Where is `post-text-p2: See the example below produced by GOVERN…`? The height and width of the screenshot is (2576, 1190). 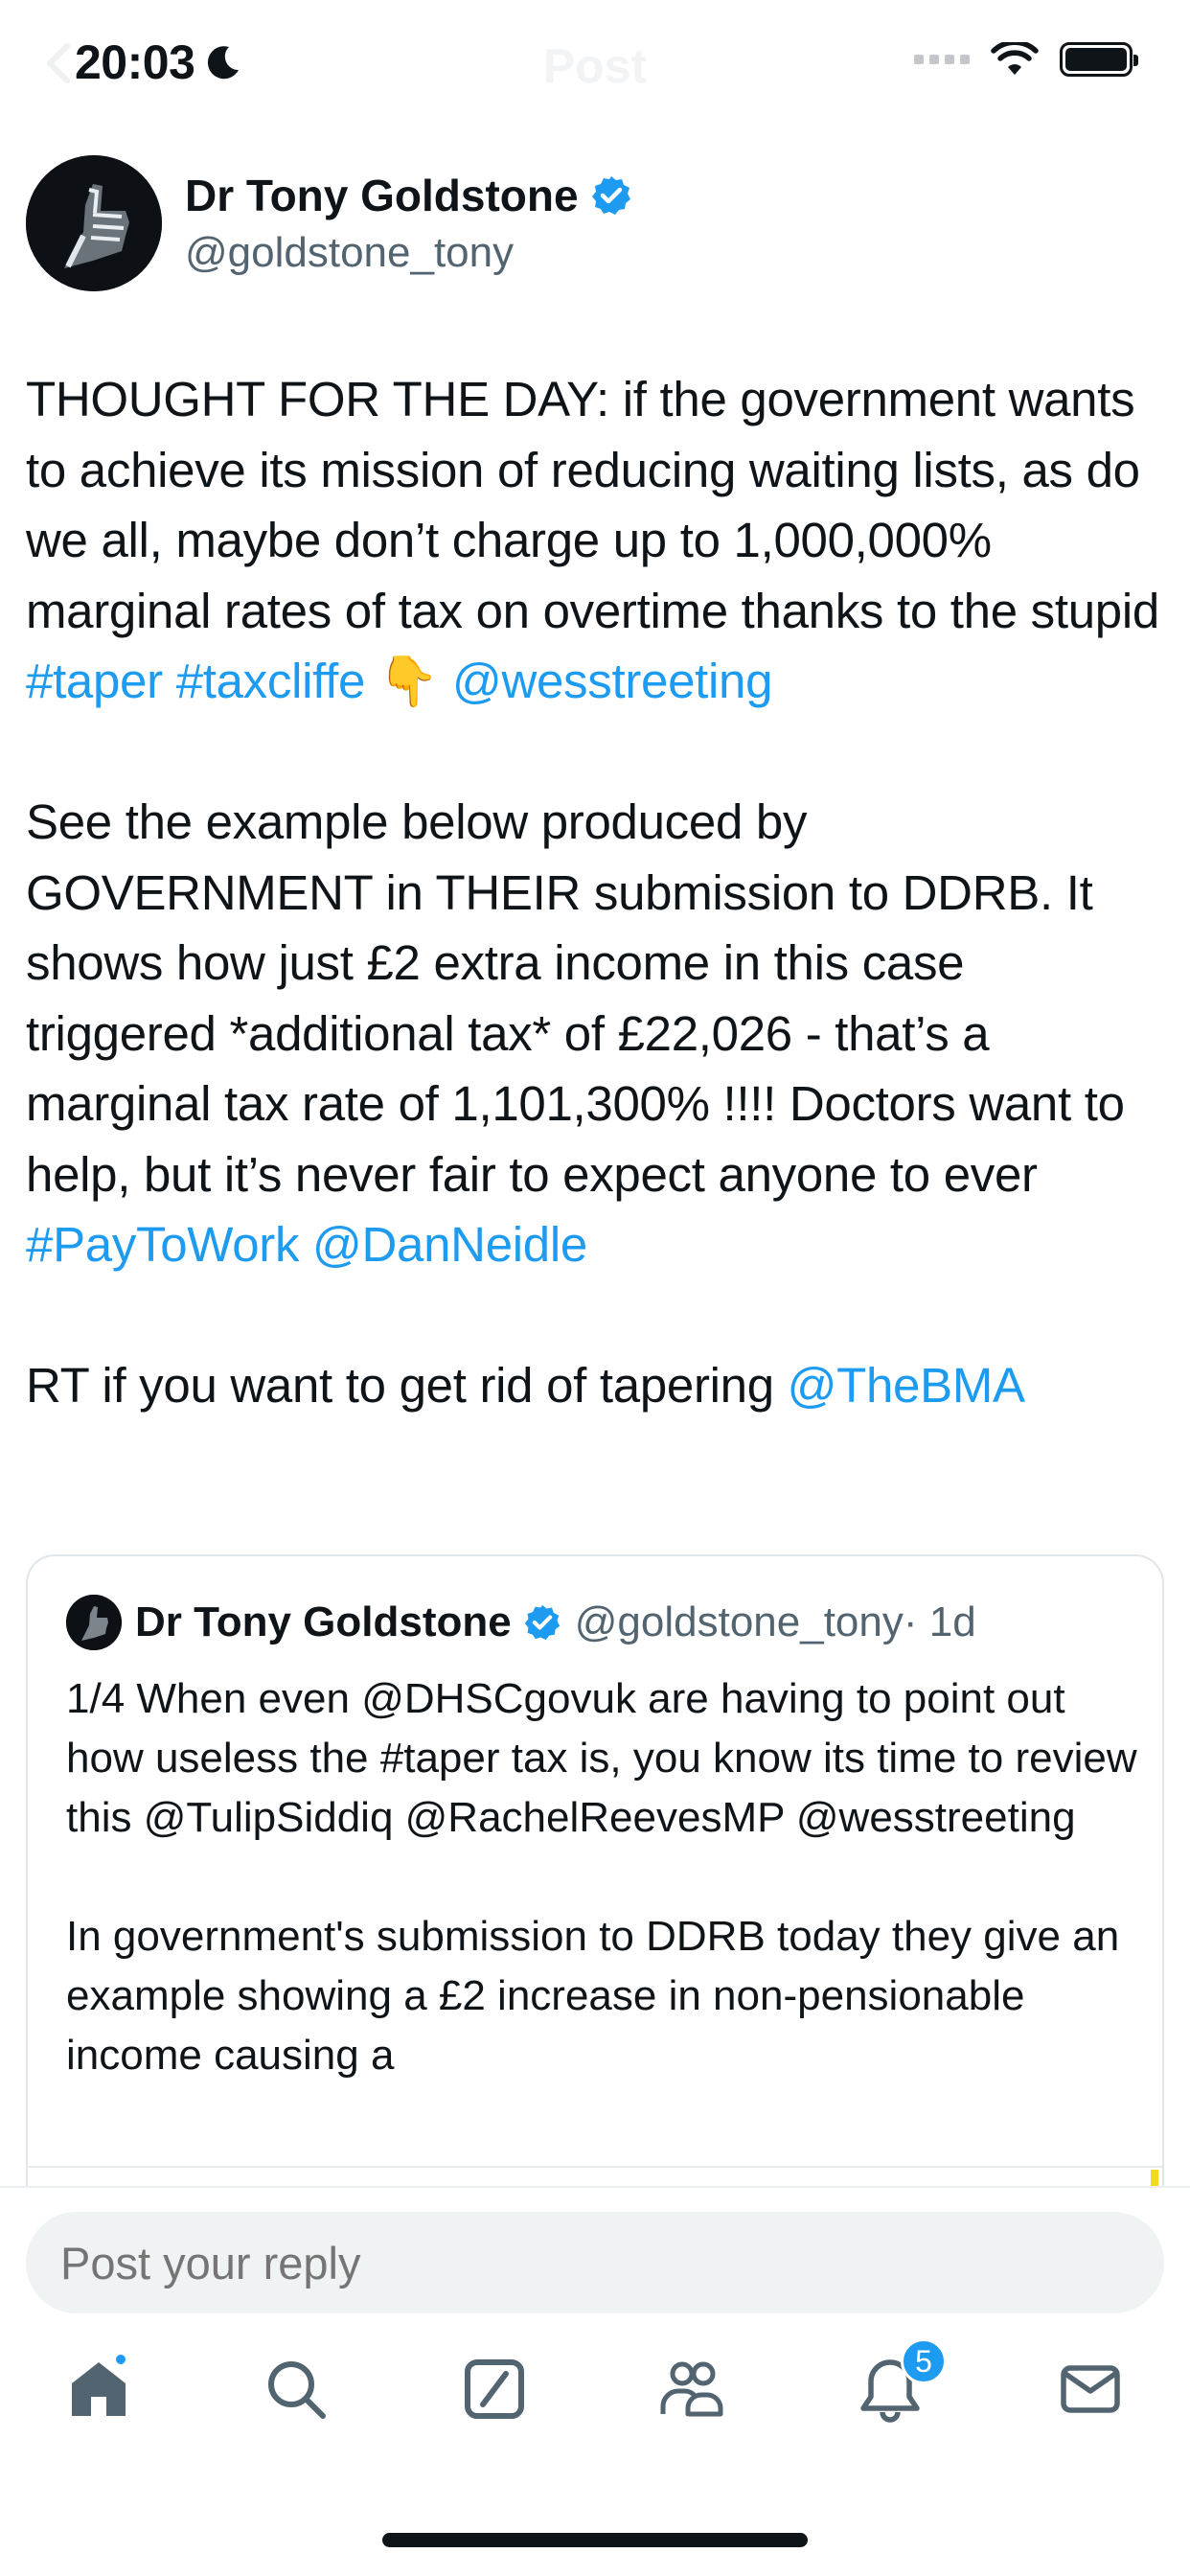 post-text-p2: See the example below produced by GOVERN… is located at coordinates (582, 998).